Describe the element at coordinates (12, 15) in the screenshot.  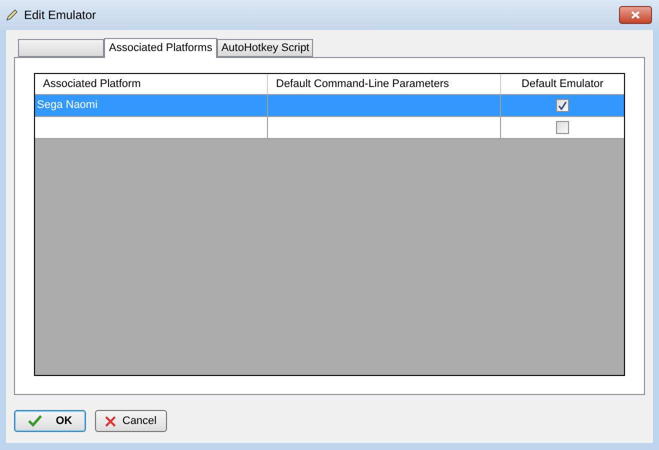
I see `pencil-icon` at that location.